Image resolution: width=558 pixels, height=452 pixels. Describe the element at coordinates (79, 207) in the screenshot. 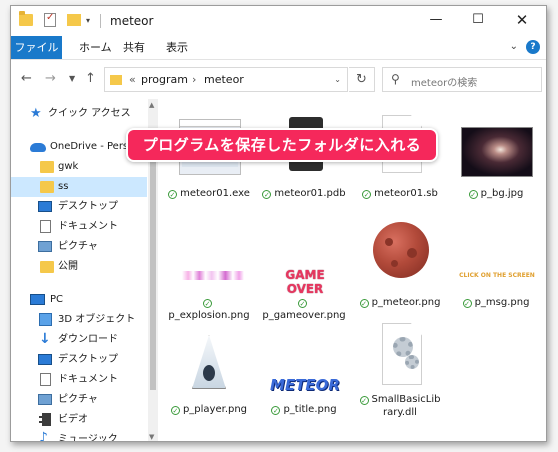

I see `sidebar-item-desktop: デスクトップ` at that location.